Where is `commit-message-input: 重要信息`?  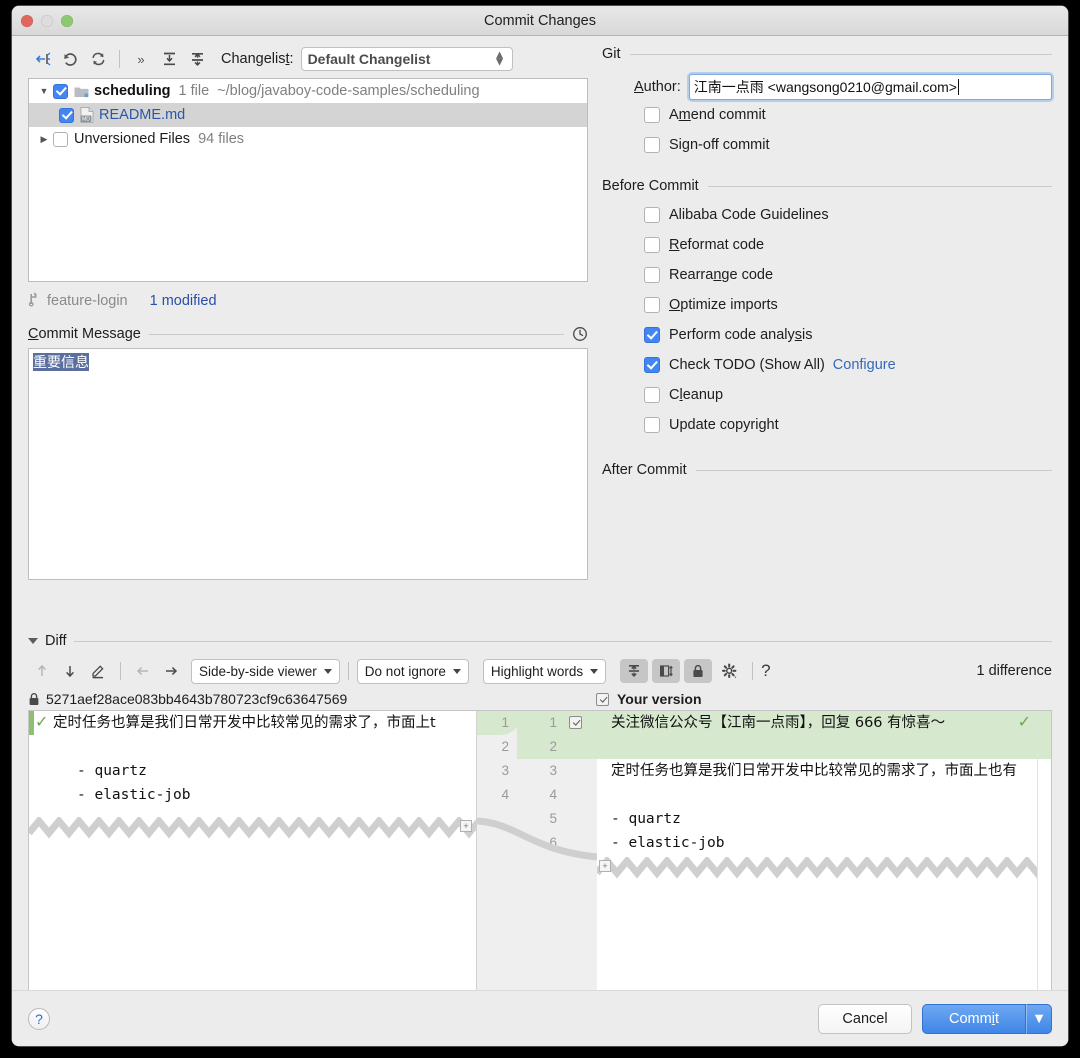
commit-message-input: 重要信息 is located at coordinates (308, 464).